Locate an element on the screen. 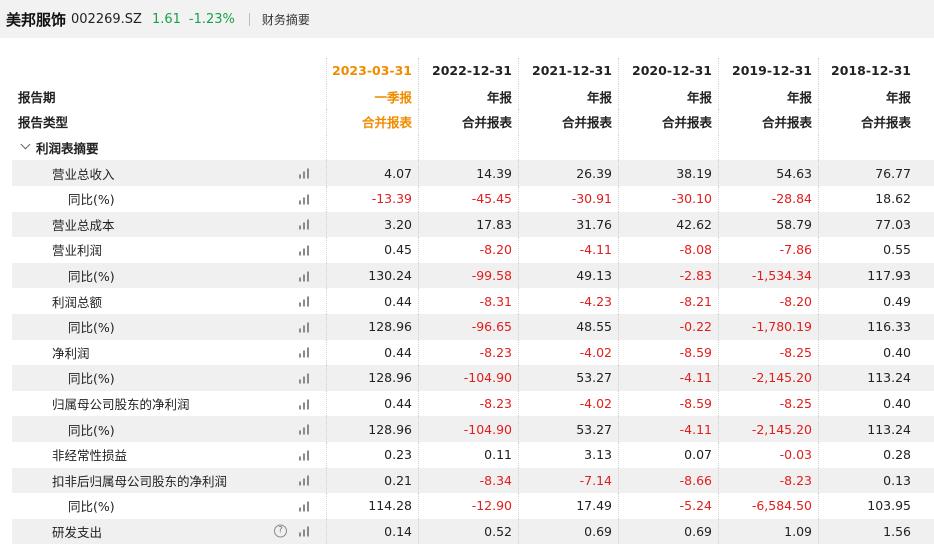 This screenshot has height=558, width=934. value-cell: -28.84 is located at coordinates (768, 198).